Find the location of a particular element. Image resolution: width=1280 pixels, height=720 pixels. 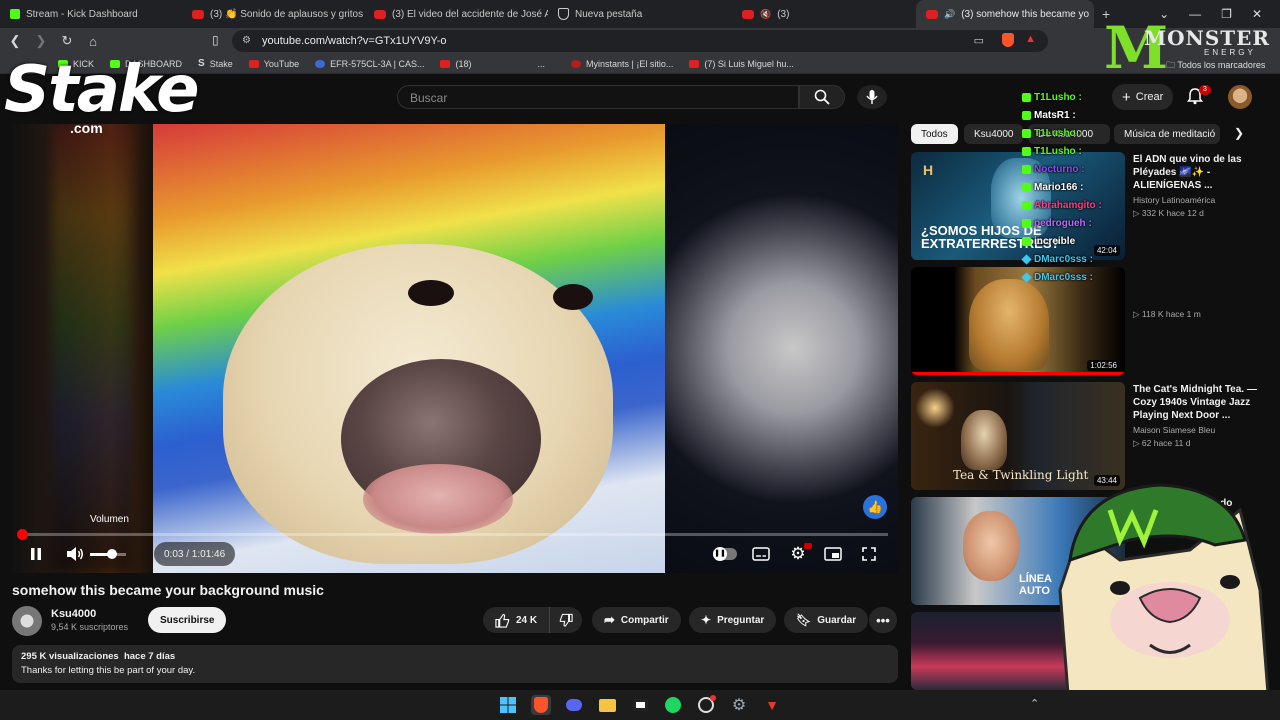

fullscreen-button is located at coordinates (869, 554).